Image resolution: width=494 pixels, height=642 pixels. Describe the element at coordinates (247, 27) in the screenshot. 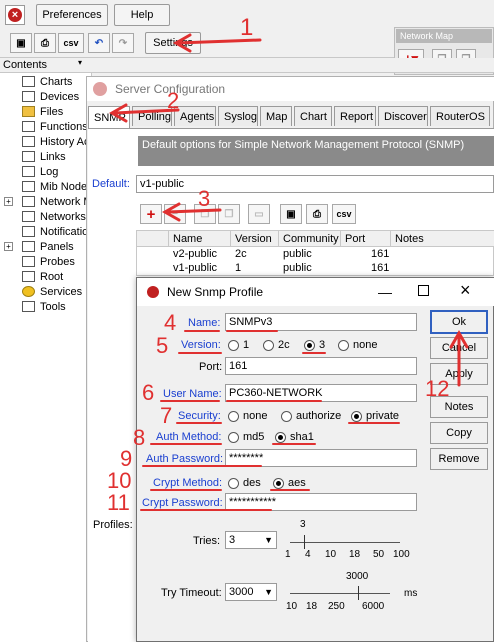

I see `annotation-number: 1` at that location.